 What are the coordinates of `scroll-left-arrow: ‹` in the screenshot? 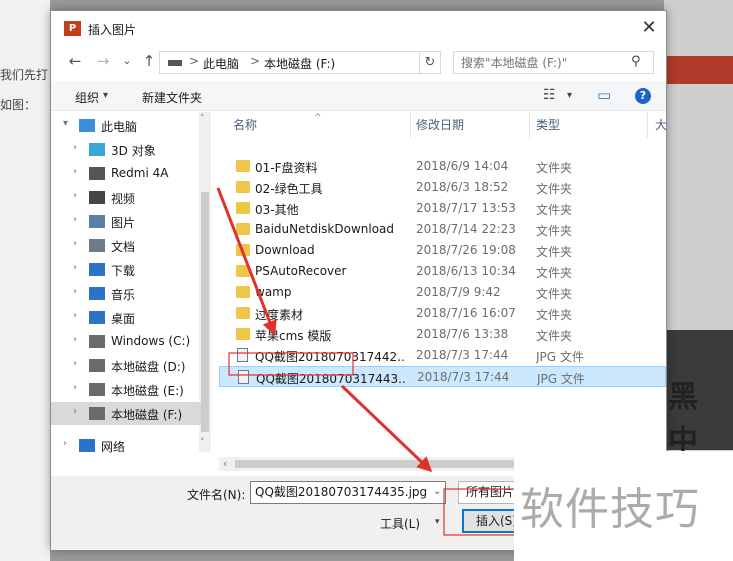 It's located at (225, 463).